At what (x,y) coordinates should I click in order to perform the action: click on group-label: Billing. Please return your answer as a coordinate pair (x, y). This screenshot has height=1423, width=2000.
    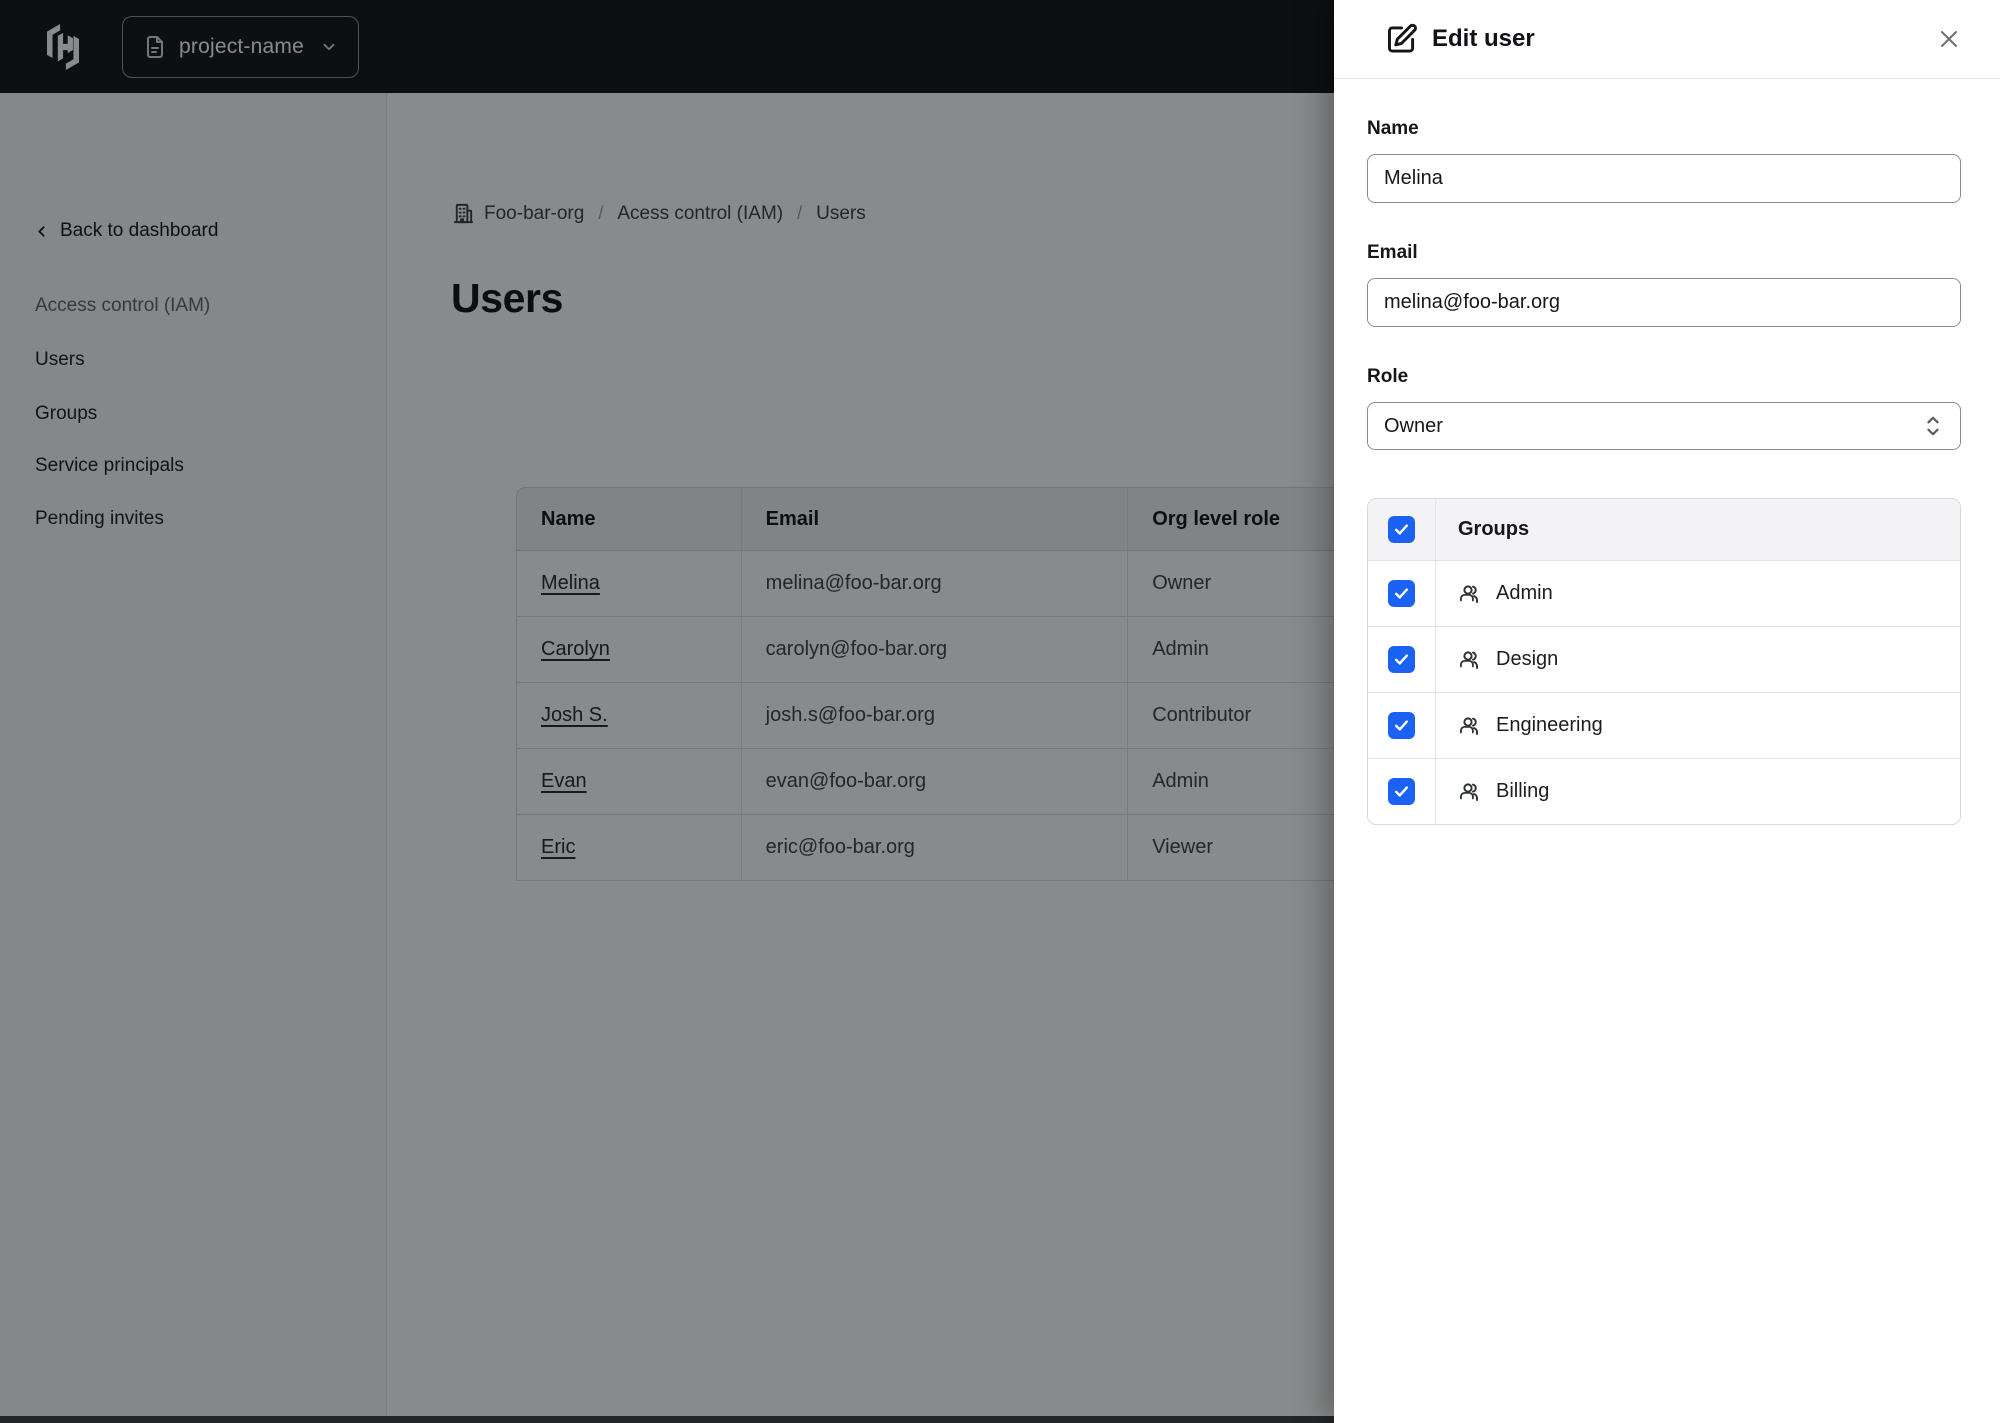
    Looking at the image, I should click on (1523, 791).